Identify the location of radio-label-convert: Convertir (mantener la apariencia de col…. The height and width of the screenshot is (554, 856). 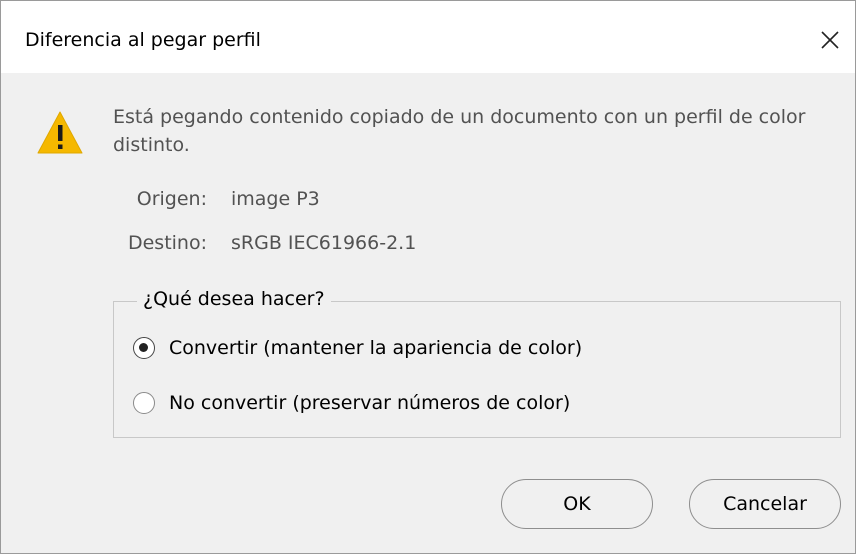
(376, 348).